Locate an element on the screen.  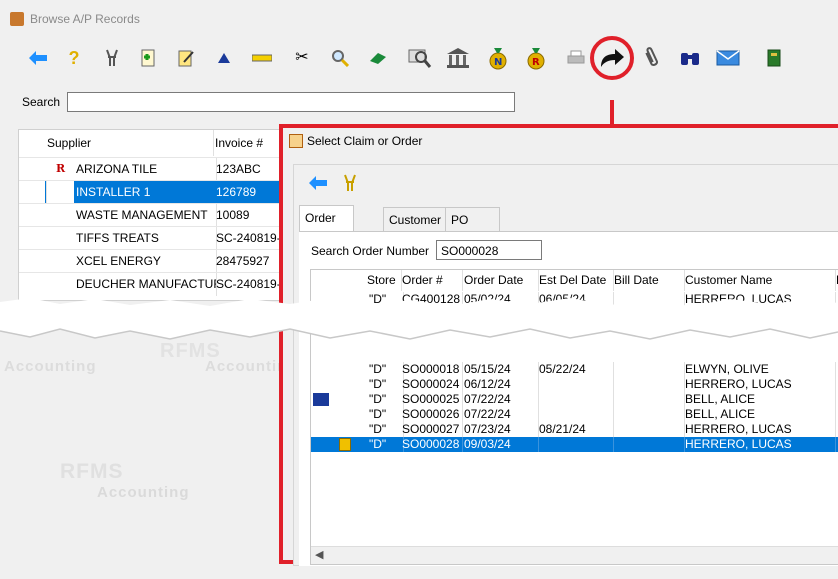
dialog-title: Select Claim or Order is located at coordinates (365, 141).